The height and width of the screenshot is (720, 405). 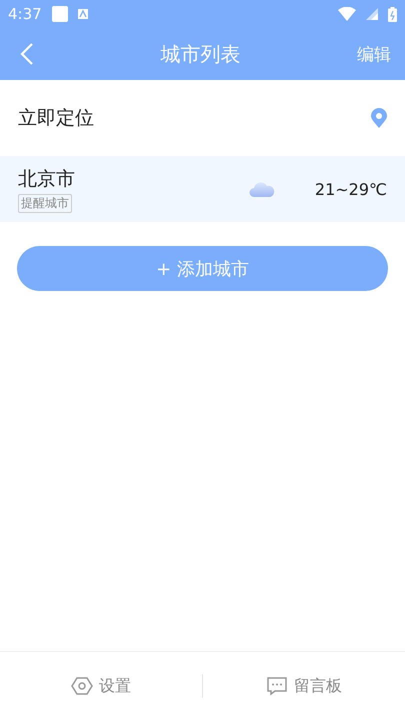 I want to click on notification-icon, so click(x=60, y=14).